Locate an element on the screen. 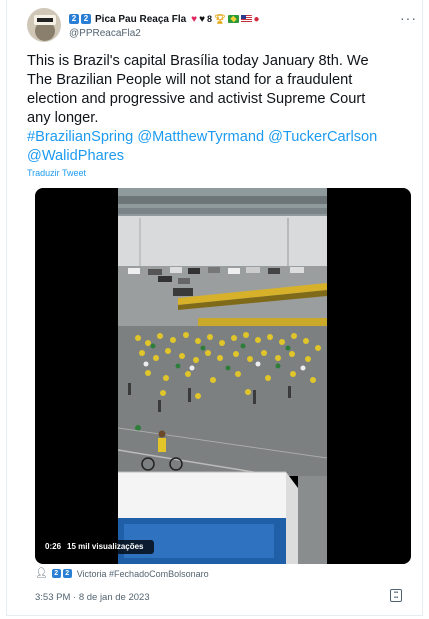 This screenshot has width=429, height=619. translate-link: Traduzir Tweet is located at coordinates (56, 173).